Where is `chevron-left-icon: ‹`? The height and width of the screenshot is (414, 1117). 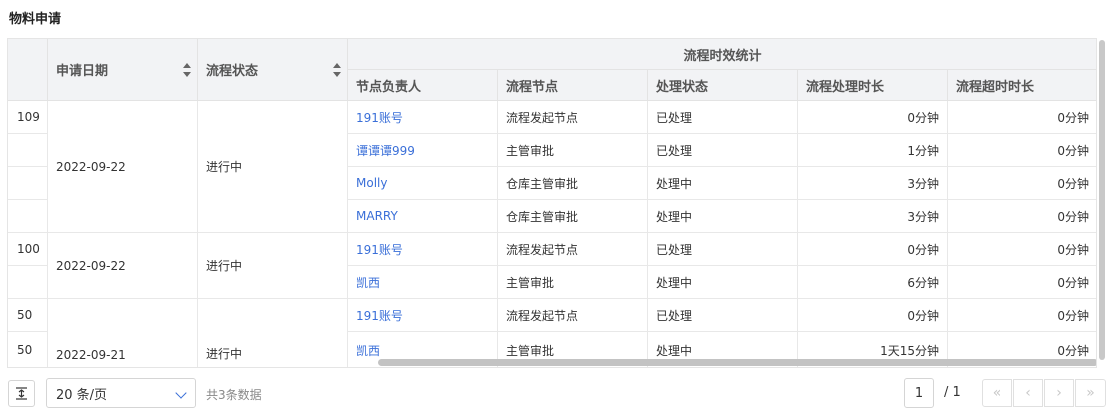
chevron-left-icon: ‹ is located at coordinates (1028, 393).